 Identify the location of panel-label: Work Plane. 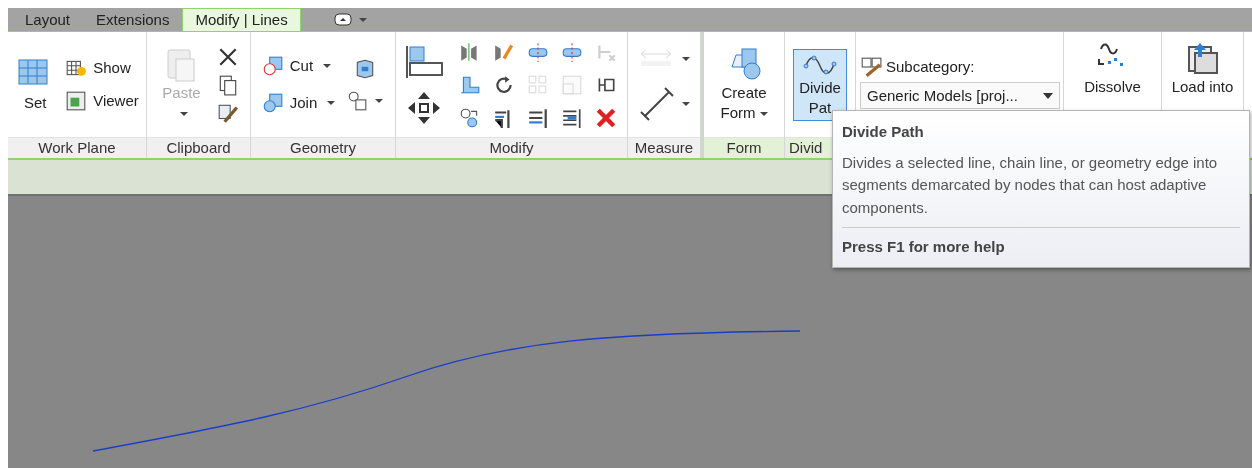
(77, 147).